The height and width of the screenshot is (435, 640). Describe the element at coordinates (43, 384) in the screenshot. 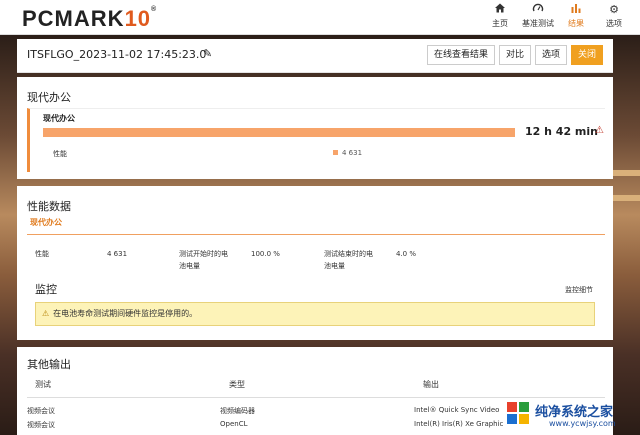

I see `column-header-test: 测试` at that location.